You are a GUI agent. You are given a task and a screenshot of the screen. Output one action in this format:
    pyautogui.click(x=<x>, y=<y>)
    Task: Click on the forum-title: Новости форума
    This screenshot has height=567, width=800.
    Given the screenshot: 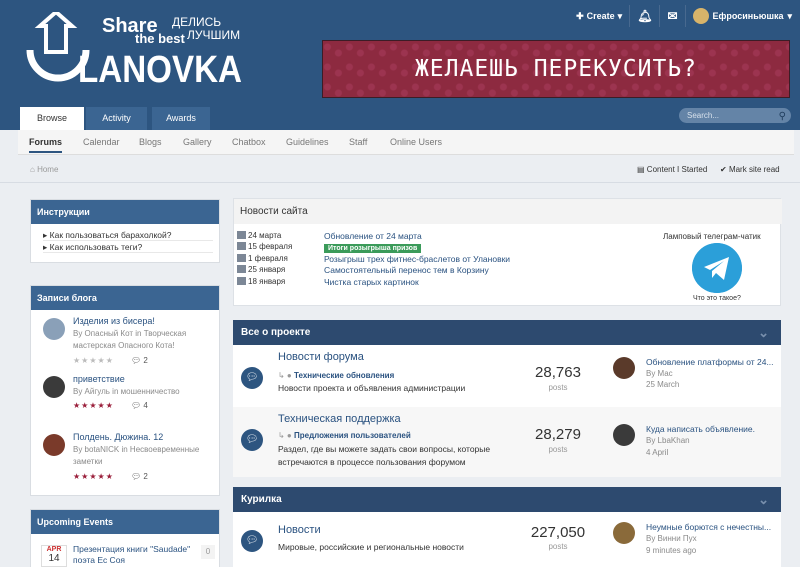 What is the action you would take?
    pyautogui.click(x=321, y=357)
    